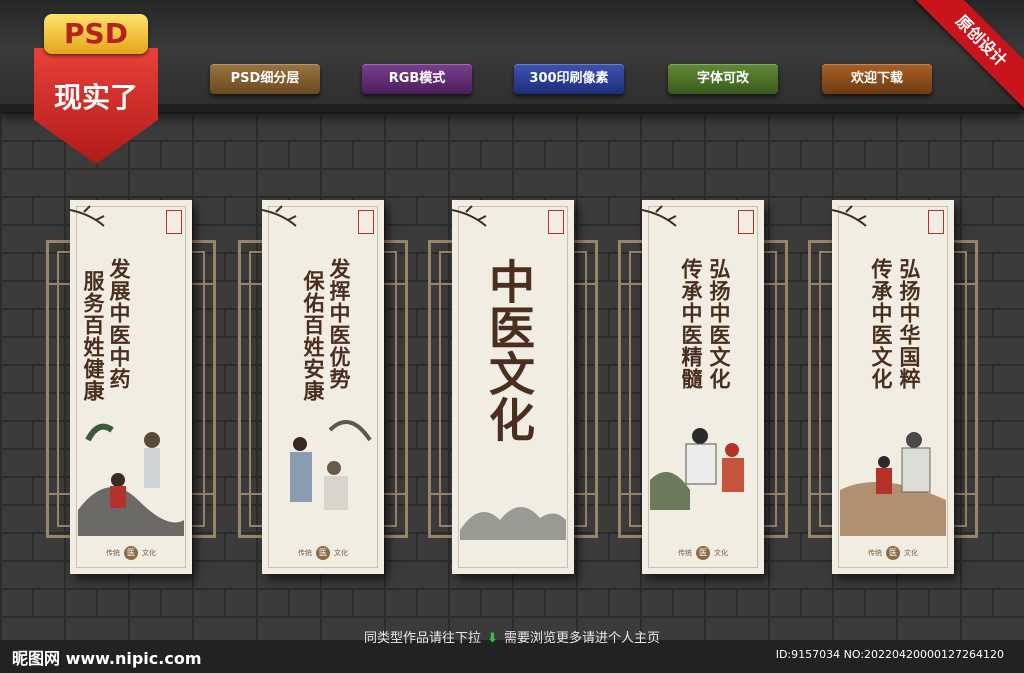 The height and width of the screenshot is (673, 1024). I want to click on banner-panel-4: 弘扬中医文化 传承中医精髓 传统医文化, so click(703, 387).